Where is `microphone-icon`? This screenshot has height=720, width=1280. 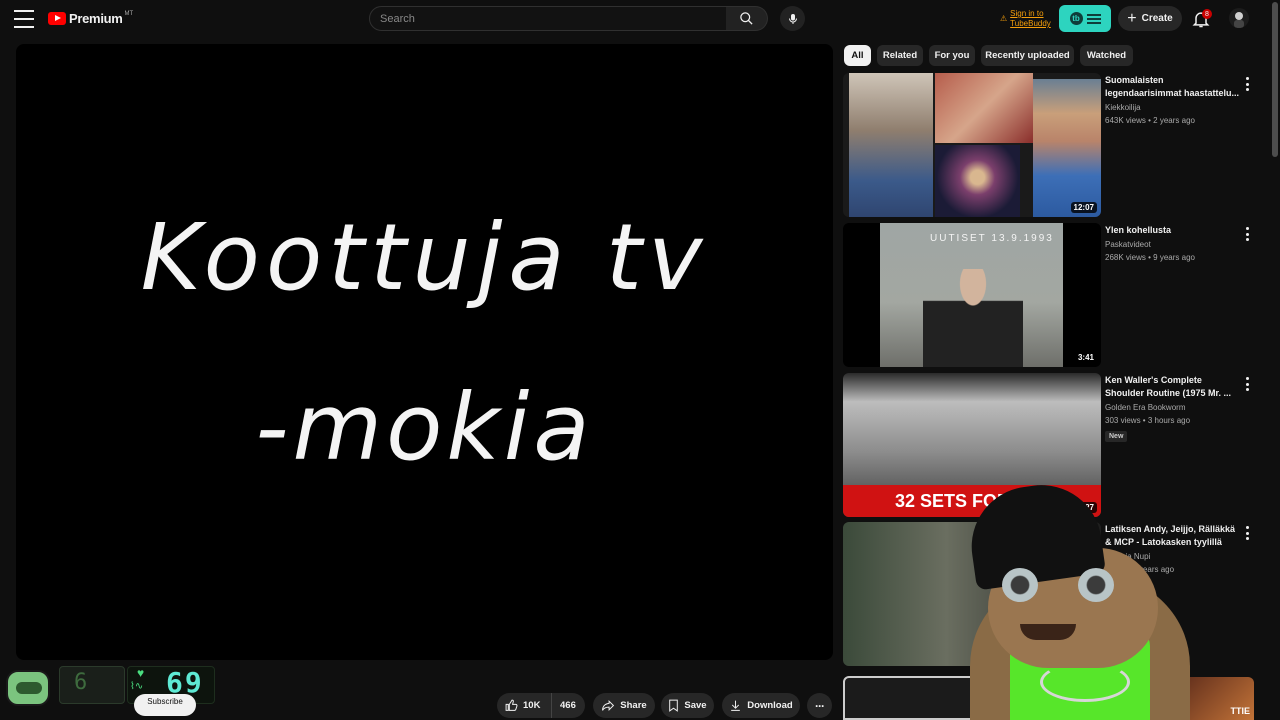
microphone-icon is located at coordinates (792, 18).